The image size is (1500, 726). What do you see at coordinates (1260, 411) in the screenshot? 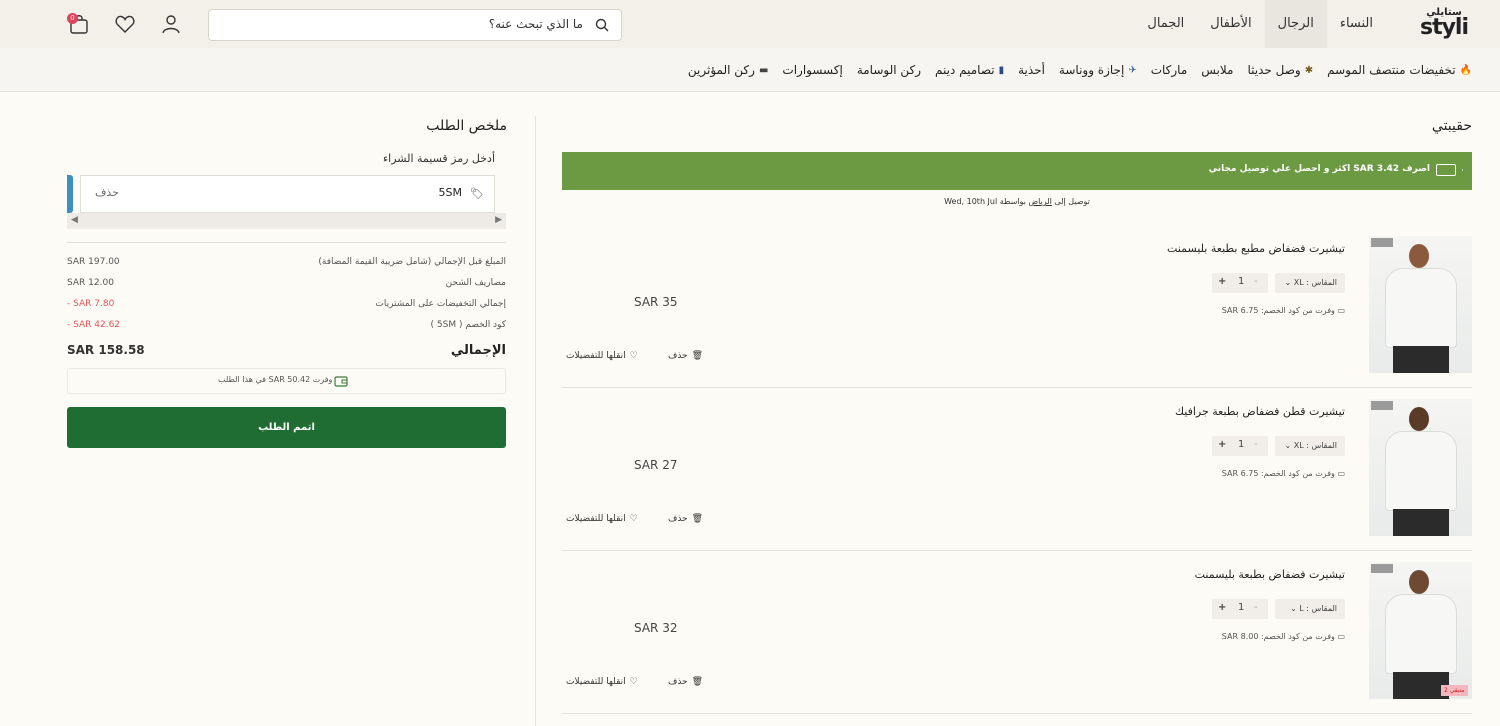
I see `product-name: تيشيرت قطن فضفاض بطبعة جرافيك` at bounding box center [1260, 411].